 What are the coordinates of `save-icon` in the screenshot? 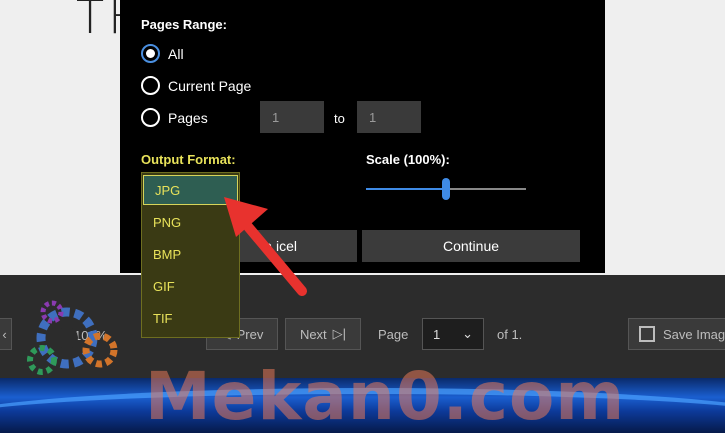 It's located at (647, 334).